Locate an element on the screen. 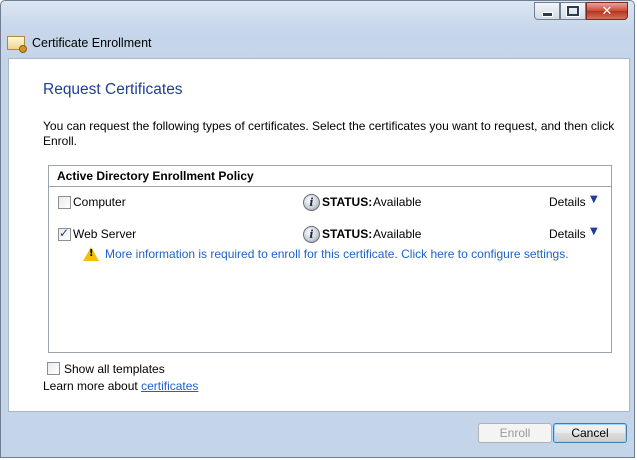 The height and width of the screenshot is (460, 637). maximize-icon is located at coordinates (573, 11).